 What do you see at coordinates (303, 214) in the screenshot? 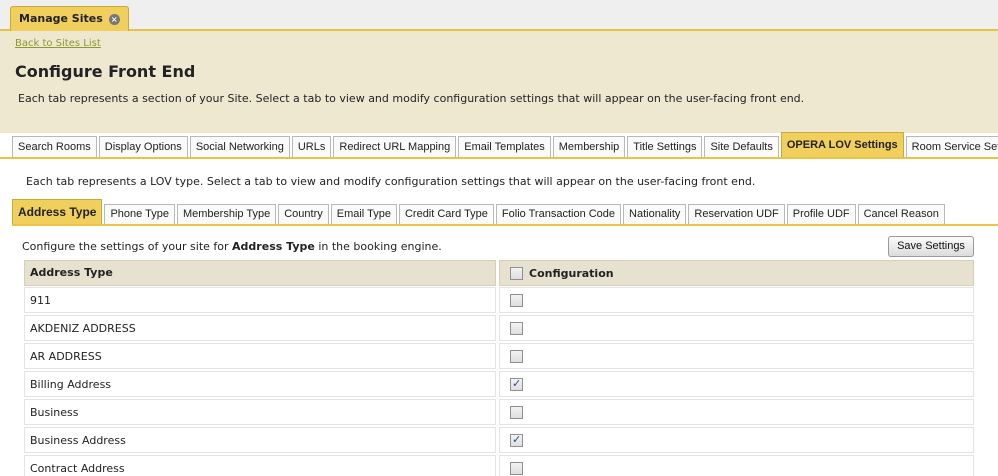
I see `lov-tab-country: Country` at bounding box center [303, 214].